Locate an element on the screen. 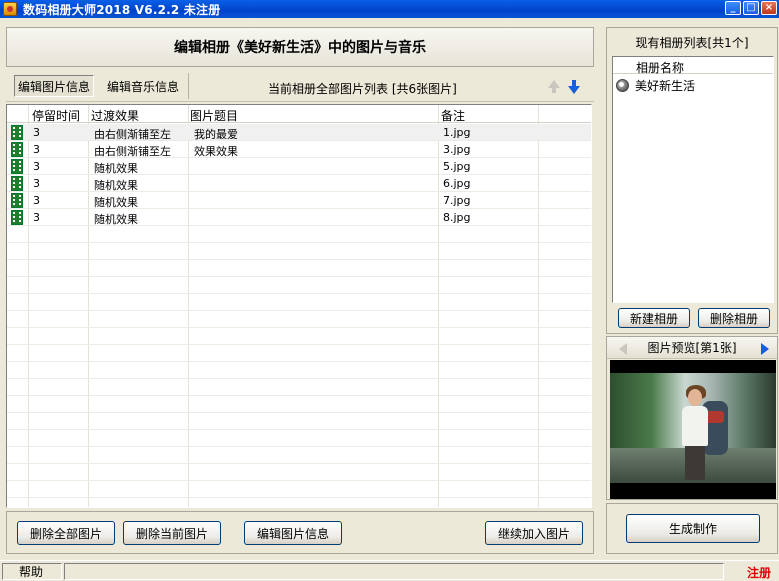 The width and height of the screenshot is (779, 581). window-controls: _ □ × is located at coordinates (751, 8).